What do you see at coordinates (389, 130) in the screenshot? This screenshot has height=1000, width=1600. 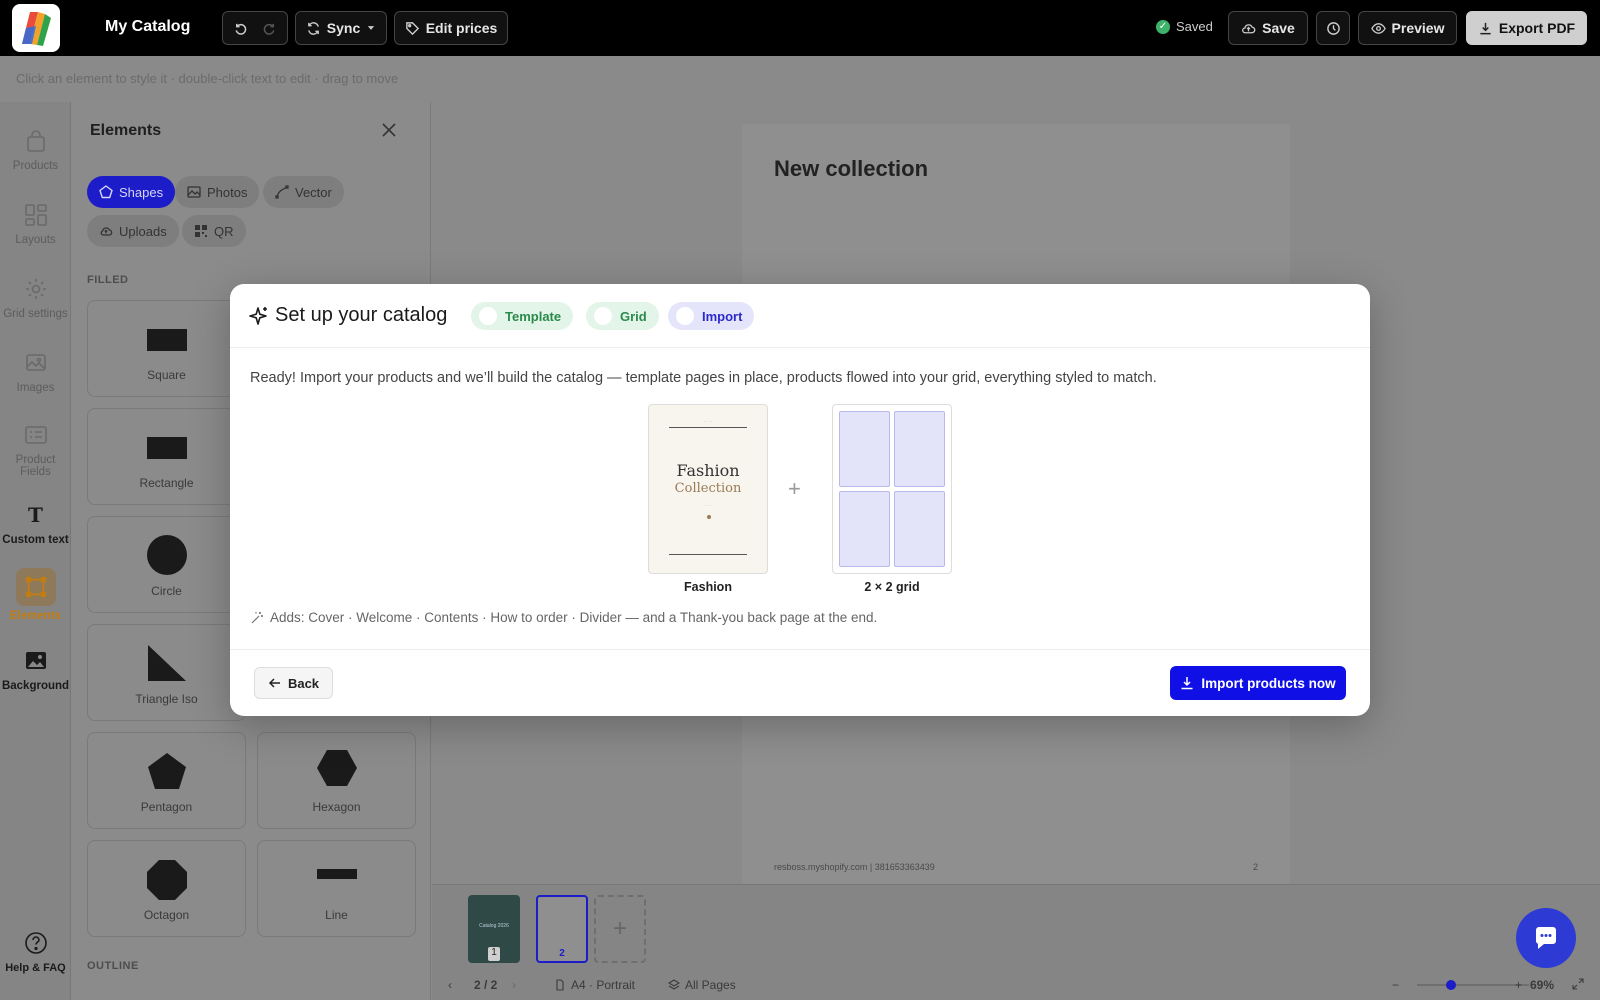 I see `close-icon` at bounding box center [389, 130].